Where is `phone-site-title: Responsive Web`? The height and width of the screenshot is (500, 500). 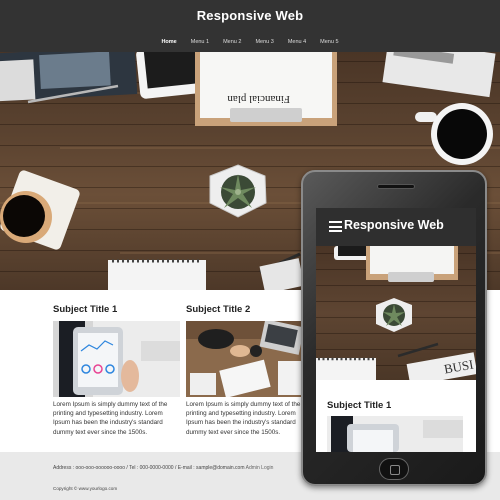
phone-site-title: Responsive Web is located at coordinates (394, 225).